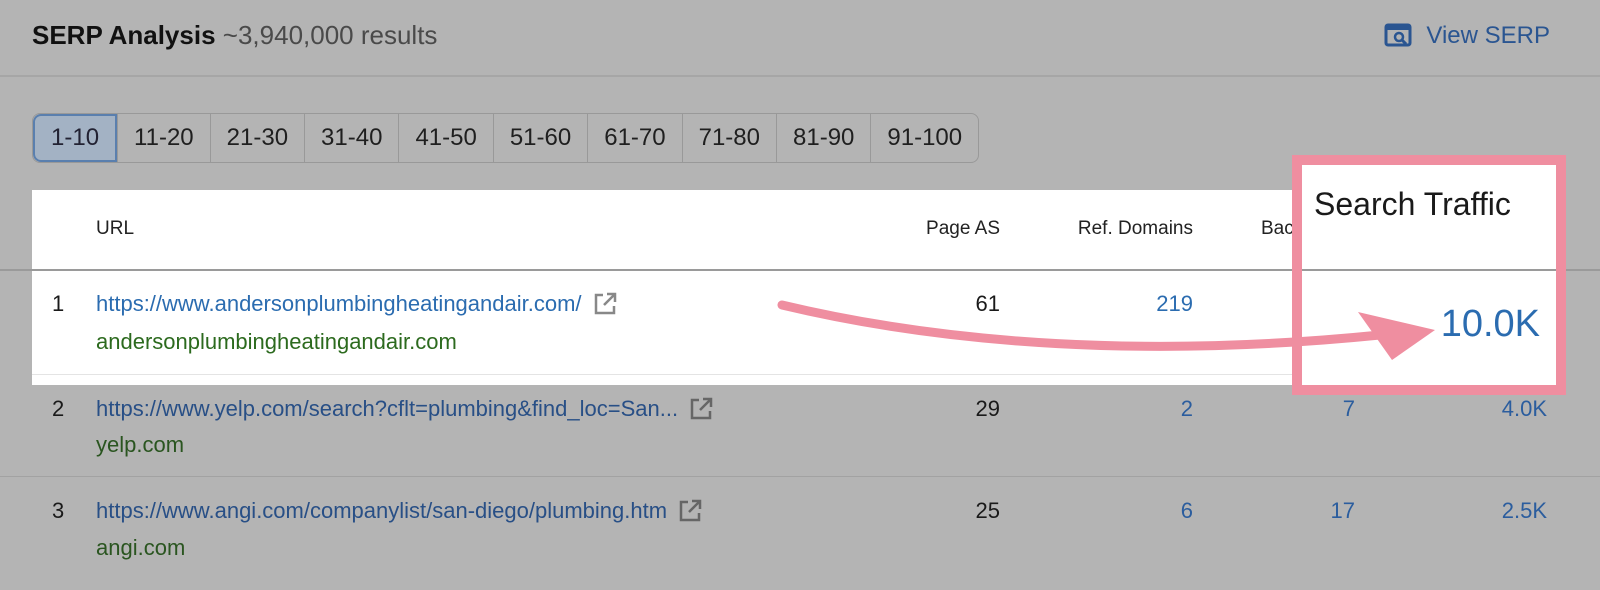 Image resolution: width=1600 pixels, height=590 pixels. What do you see at coordinates (1106, 330) in the screenshot?
I see `arrow-annotation` at bounding box center [1106, 330].